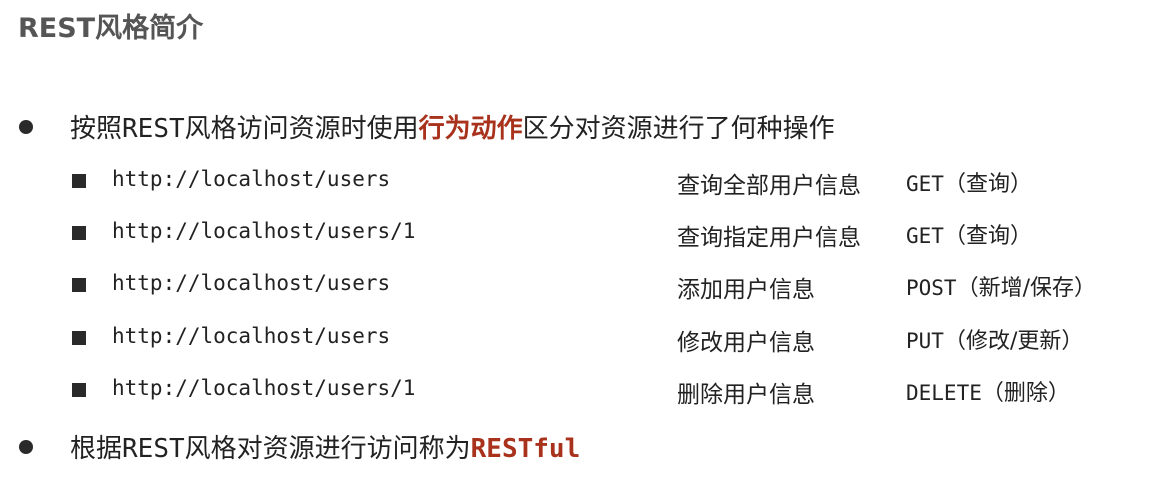 The width and height of the screenshot is (1152, 481). Describe the element at coordinates (1026, 288) in the screenshot. I see `method-note: （新增/保存）` at that location.